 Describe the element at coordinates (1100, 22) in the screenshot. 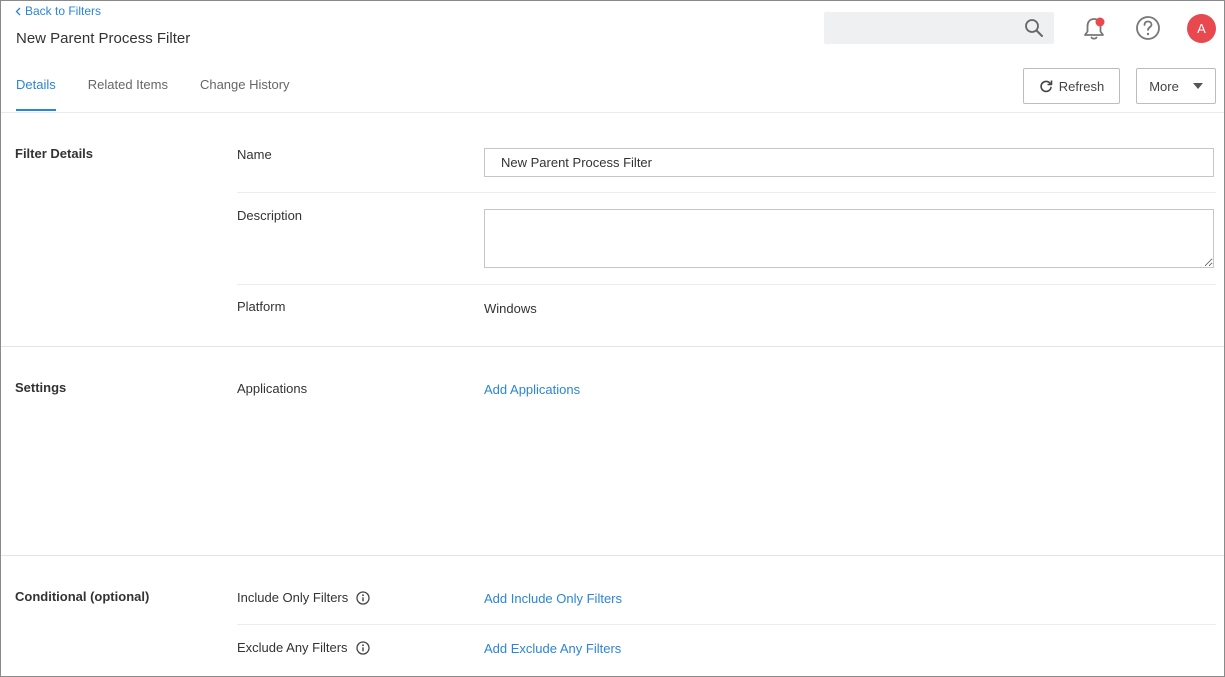

I see `notification-dot` at that location.